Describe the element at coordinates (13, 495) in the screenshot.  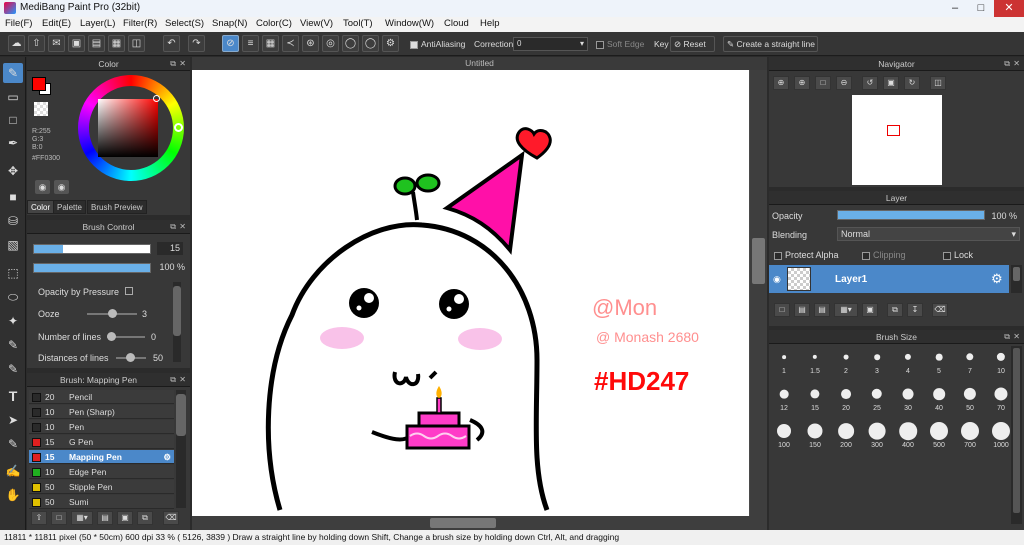
I see `hand-tool-icon: ✋` at that location.